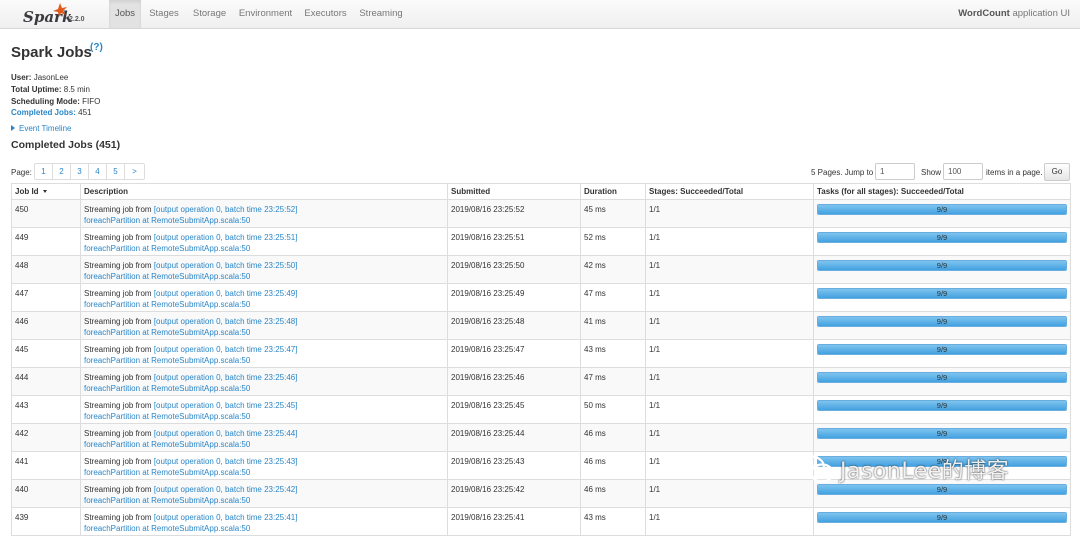 The height and width of the screenshot is (536, 1080). I want to click on tab-storage: Storage, so click(209, 14).